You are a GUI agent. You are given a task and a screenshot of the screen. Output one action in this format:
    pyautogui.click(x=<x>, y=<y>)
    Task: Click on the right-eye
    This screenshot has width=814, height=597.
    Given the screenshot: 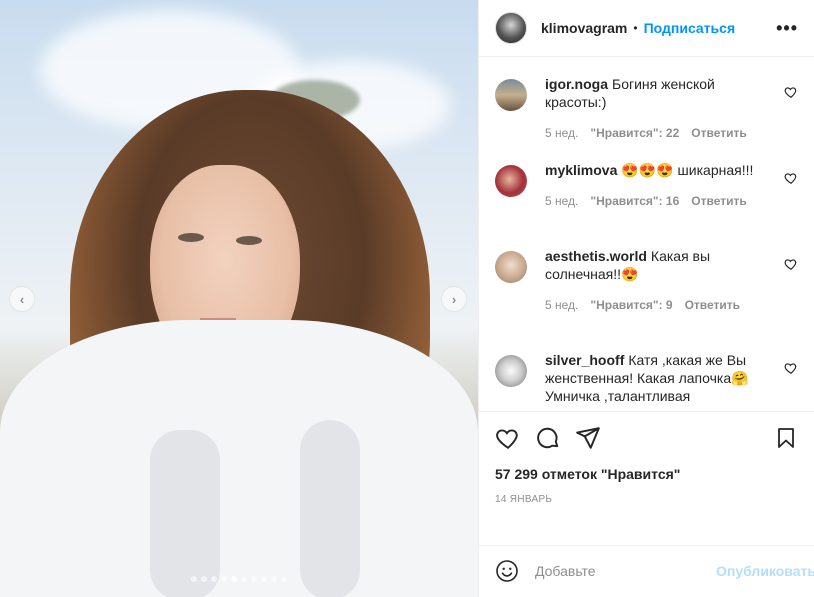 What is the action you would take?
    pyautogui.click(x=249, y=240)
    